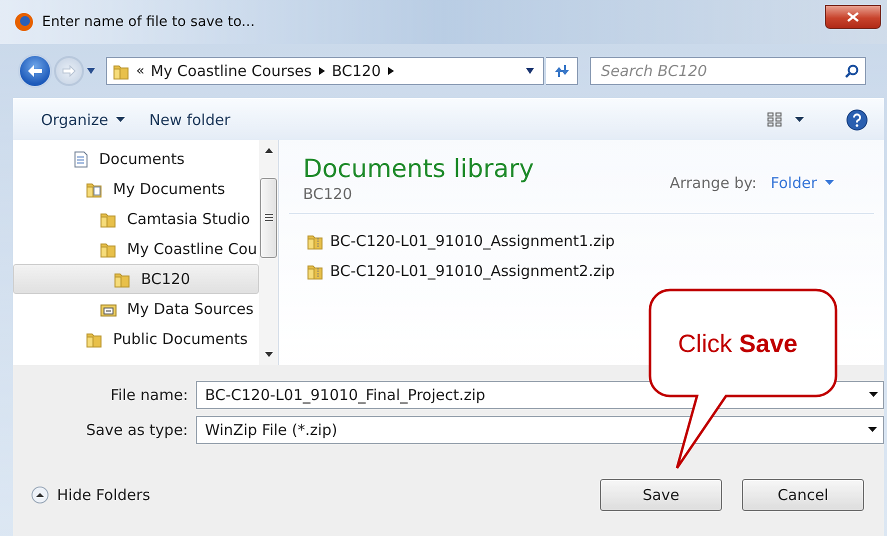  I want to click on field-label: File name:, so click(149, 395).